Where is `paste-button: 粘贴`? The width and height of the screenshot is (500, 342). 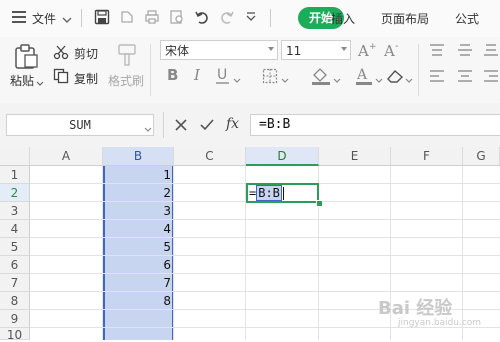
paste-button: 粘贴 is located at coordinates (22, 80).